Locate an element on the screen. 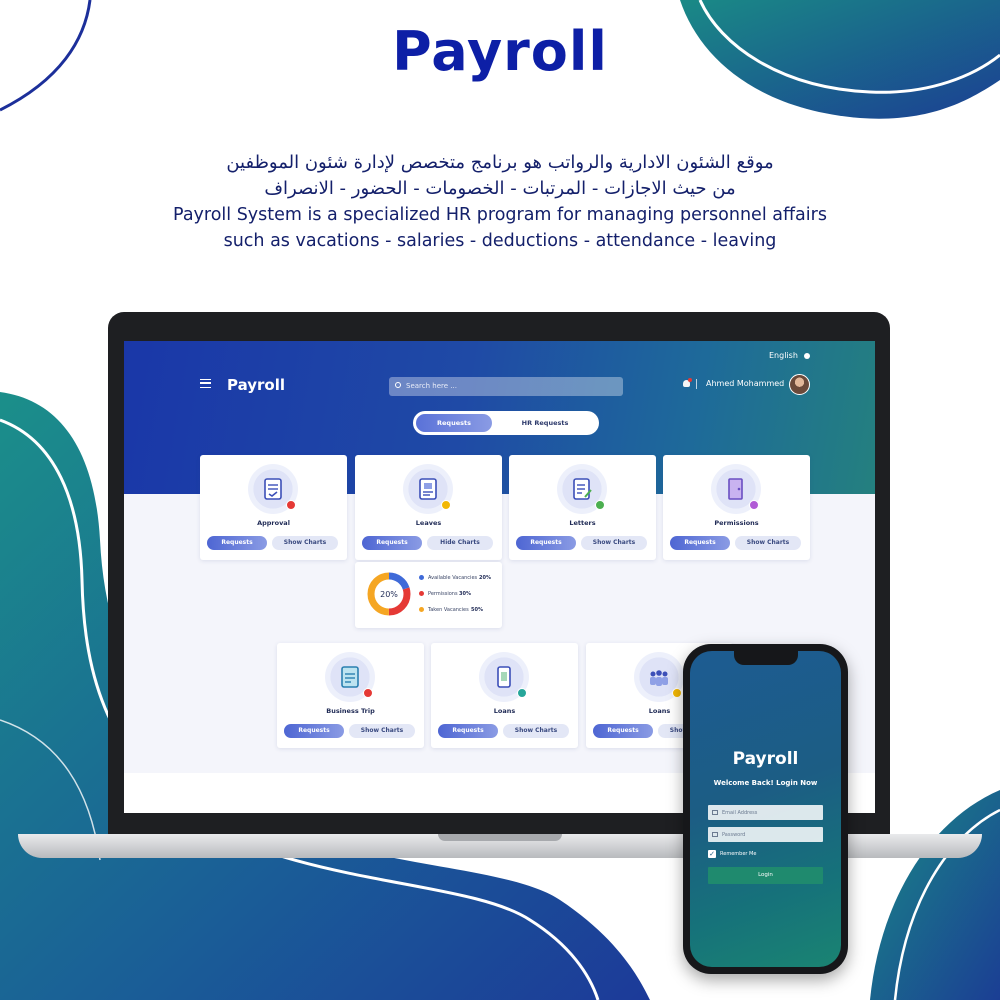 This screenshot has width=1000, height=1000. document-check-icon is located at coordinates (273, 489).